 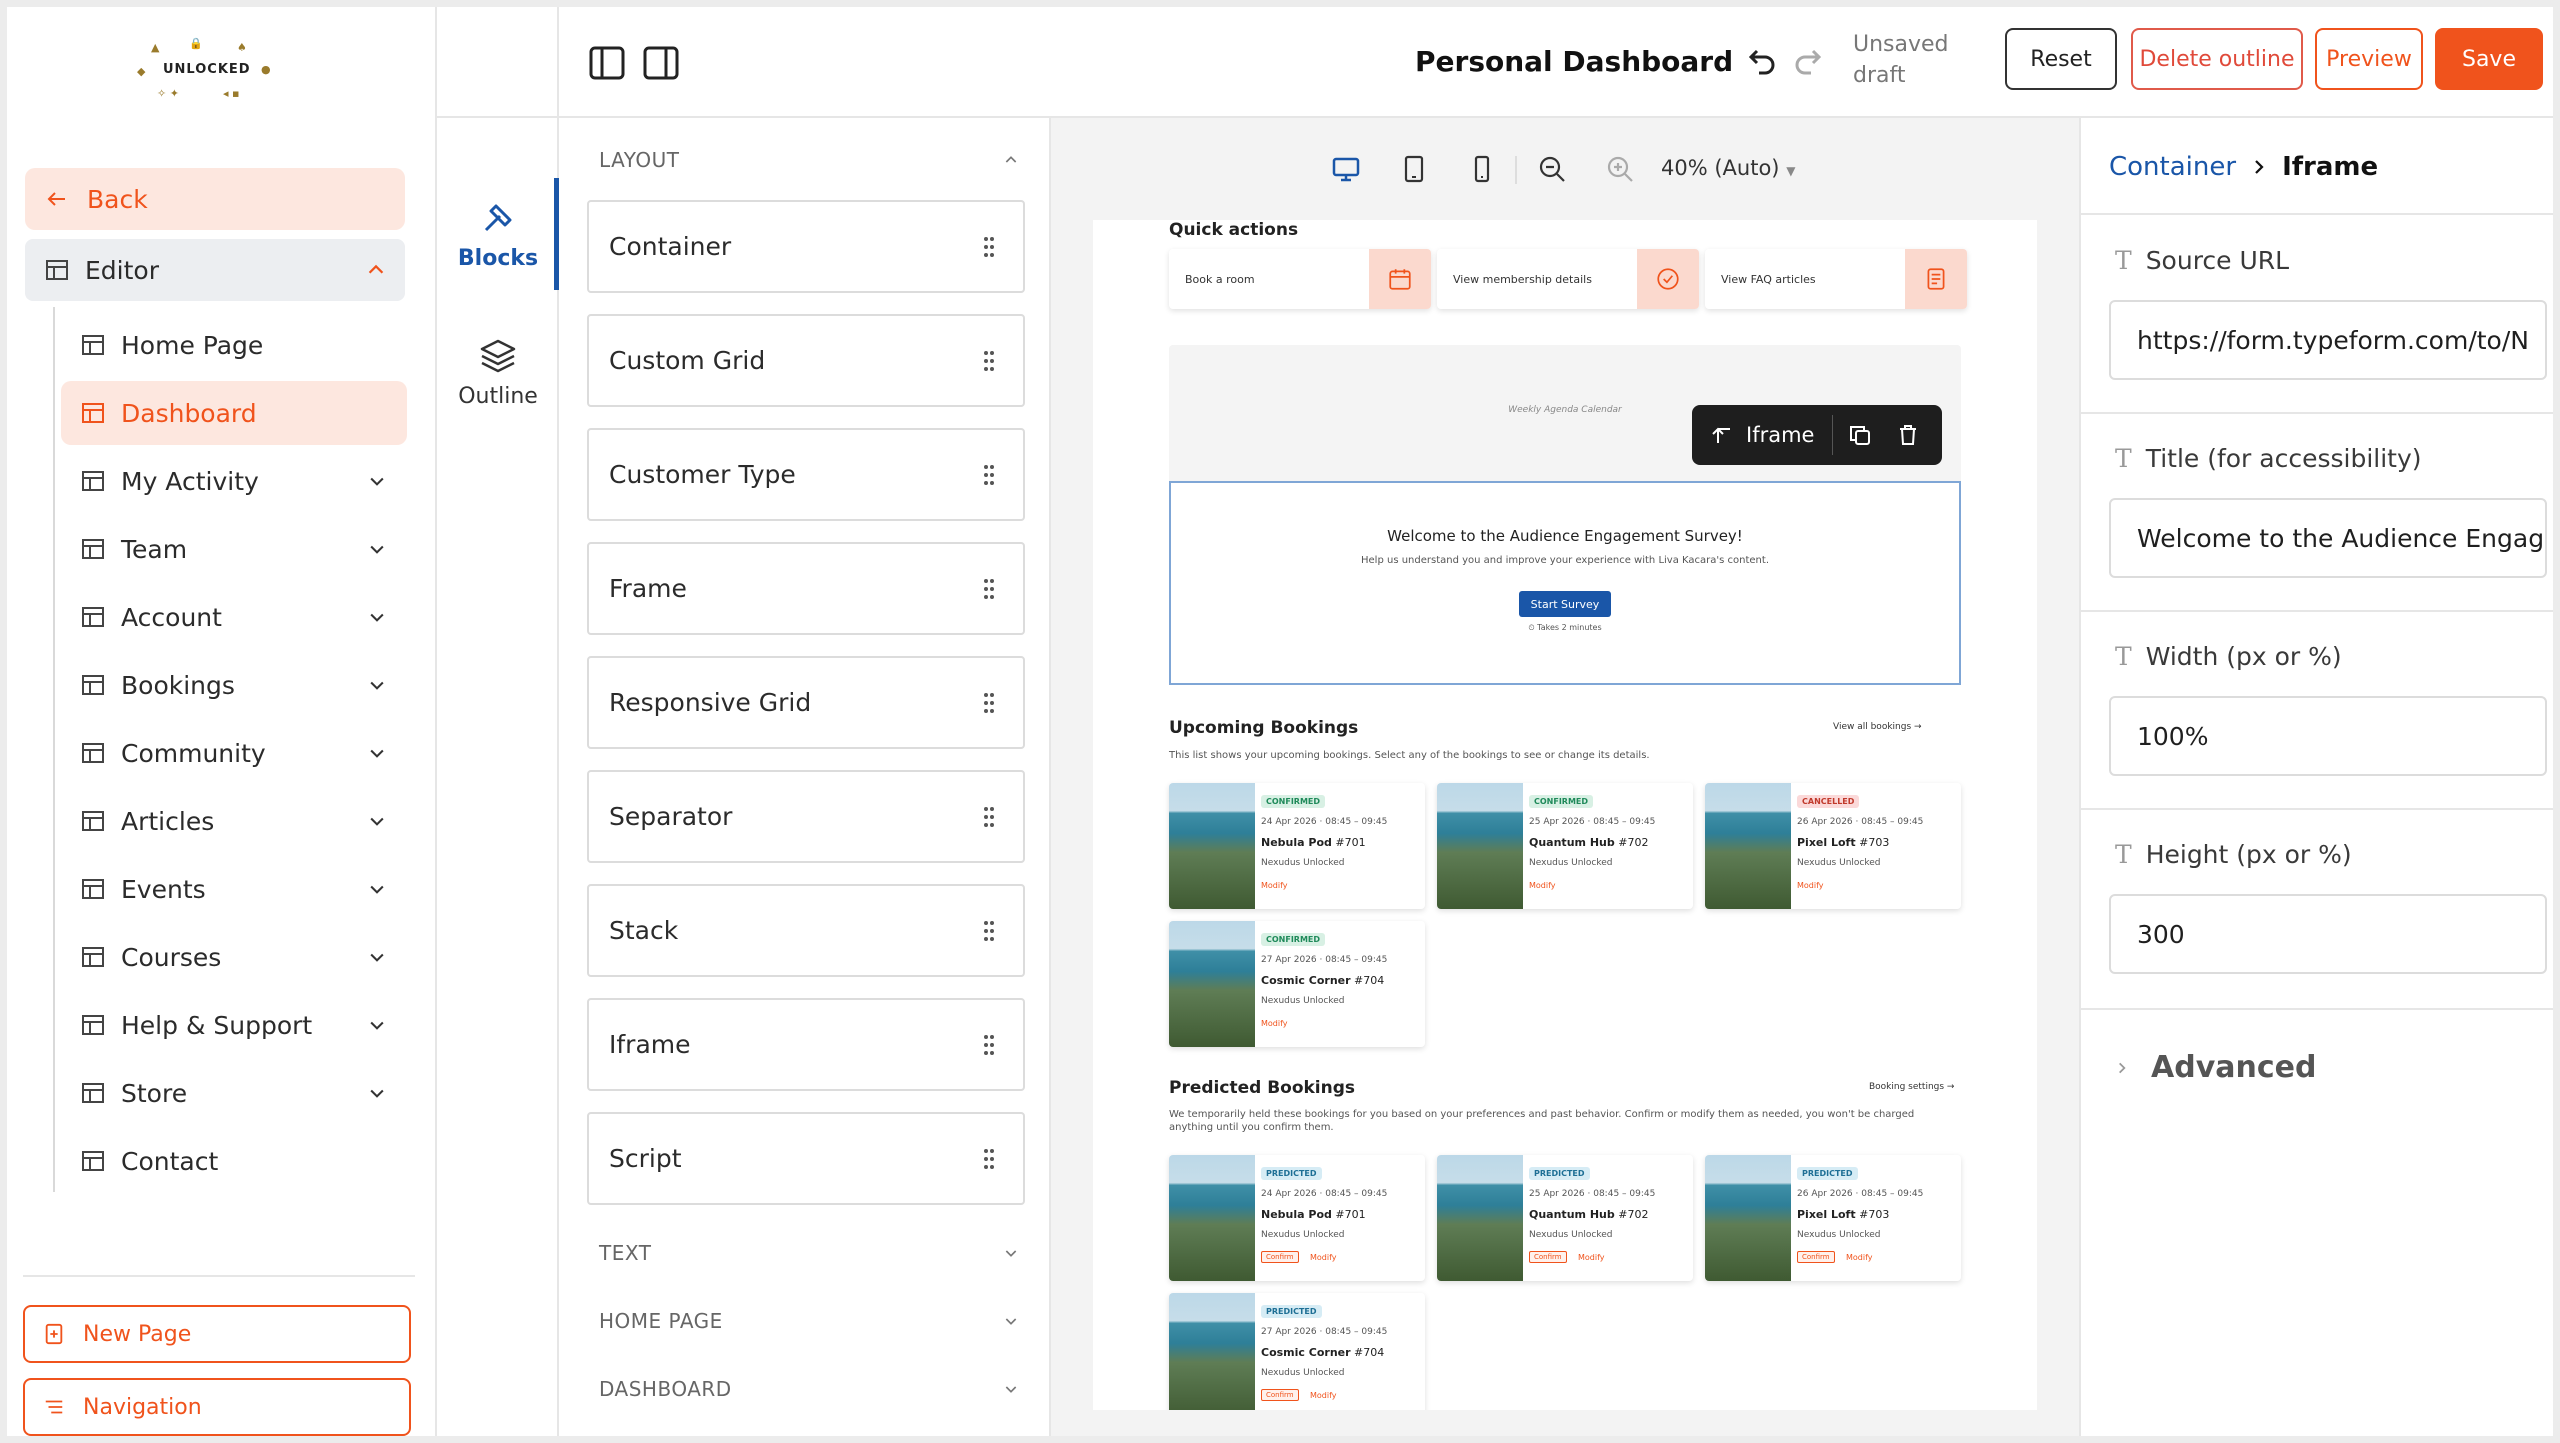 I want to click on source-url-input: https://form.typeform.com/to/N, so click(x=2328, y=340).